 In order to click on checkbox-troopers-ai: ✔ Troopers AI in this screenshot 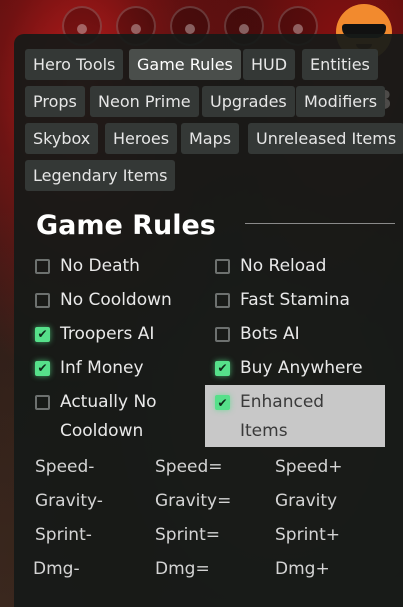, I will do `click(94, 334)`.